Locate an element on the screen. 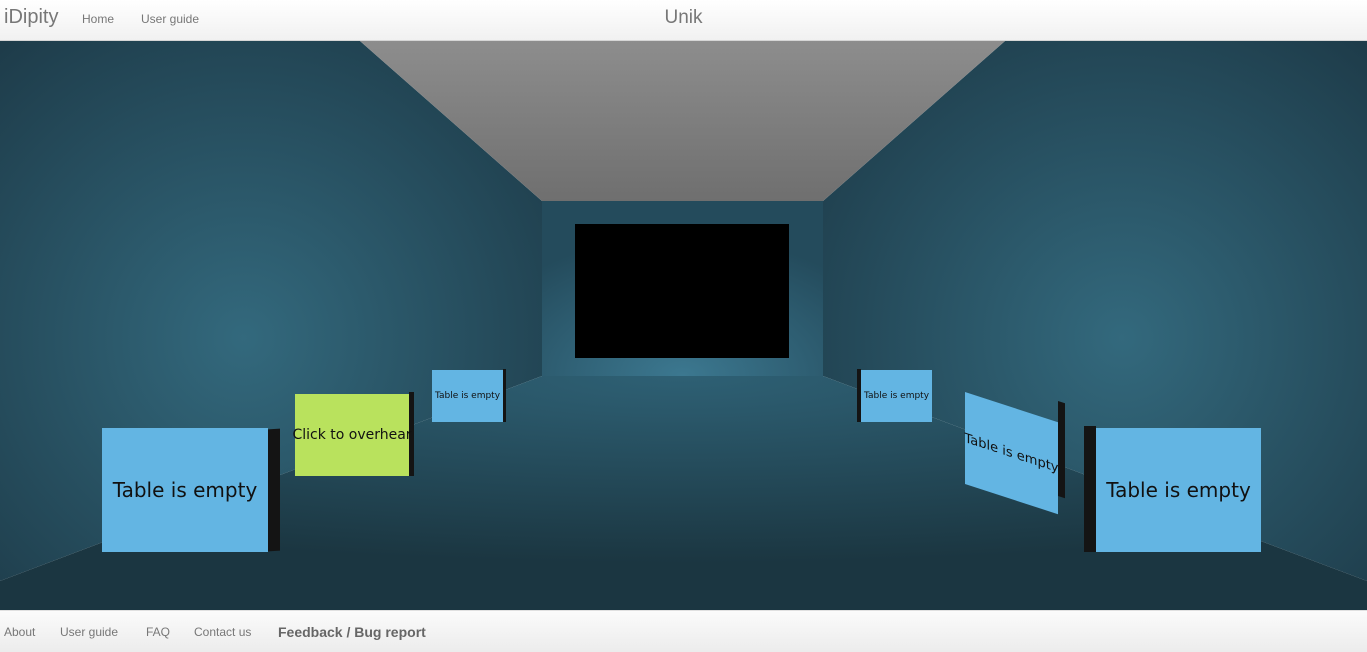 Image resolution: width=1367 pixels, height=652 pixels. footer-faq-link: FAQ is located at coordinates (158, 632).